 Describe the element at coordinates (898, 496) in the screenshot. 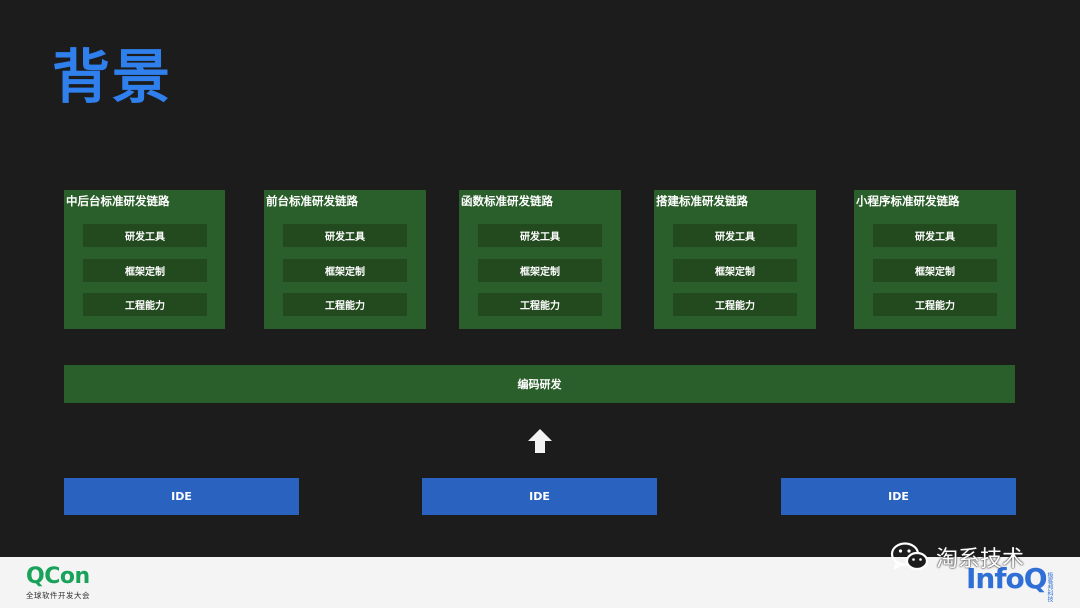

I see `ide-box-3: IDE` at that location.